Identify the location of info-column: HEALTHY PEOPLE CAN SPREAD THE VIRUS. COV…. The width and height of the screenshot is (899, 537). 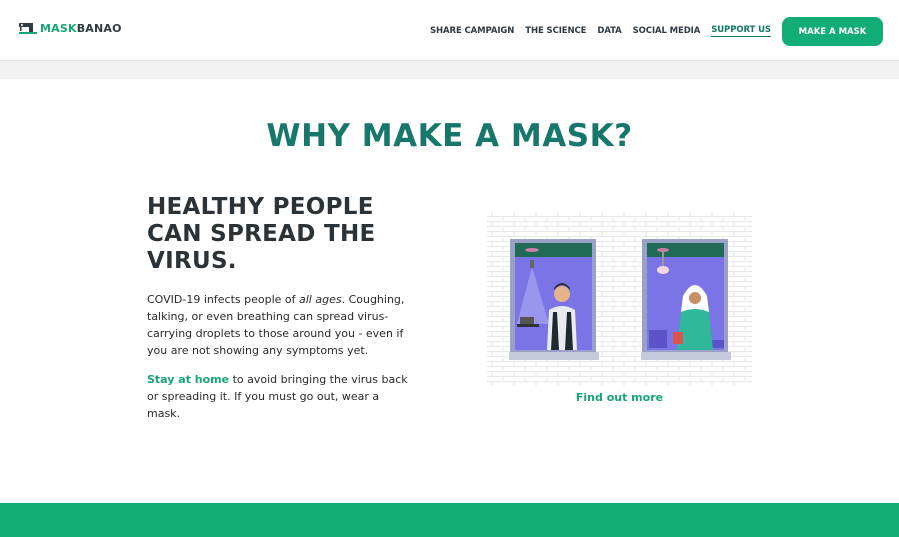
(278, 308).